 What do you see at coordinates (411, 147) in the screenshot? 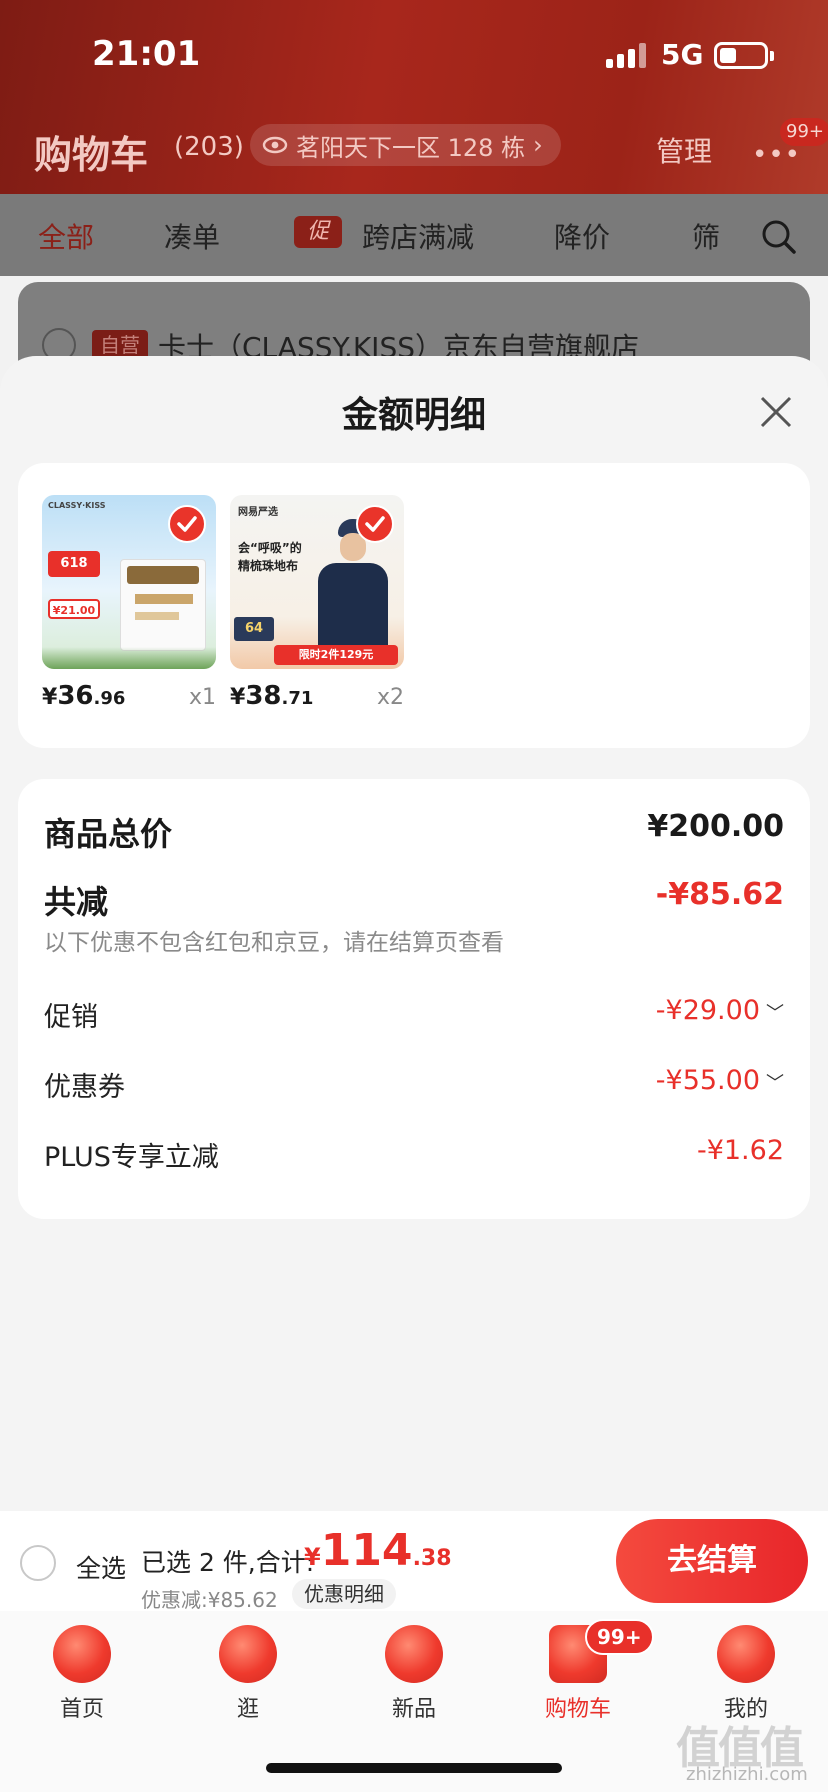
I see `address-text: 茗阳天下一区 128 栋` at bounding box center [411, 147].